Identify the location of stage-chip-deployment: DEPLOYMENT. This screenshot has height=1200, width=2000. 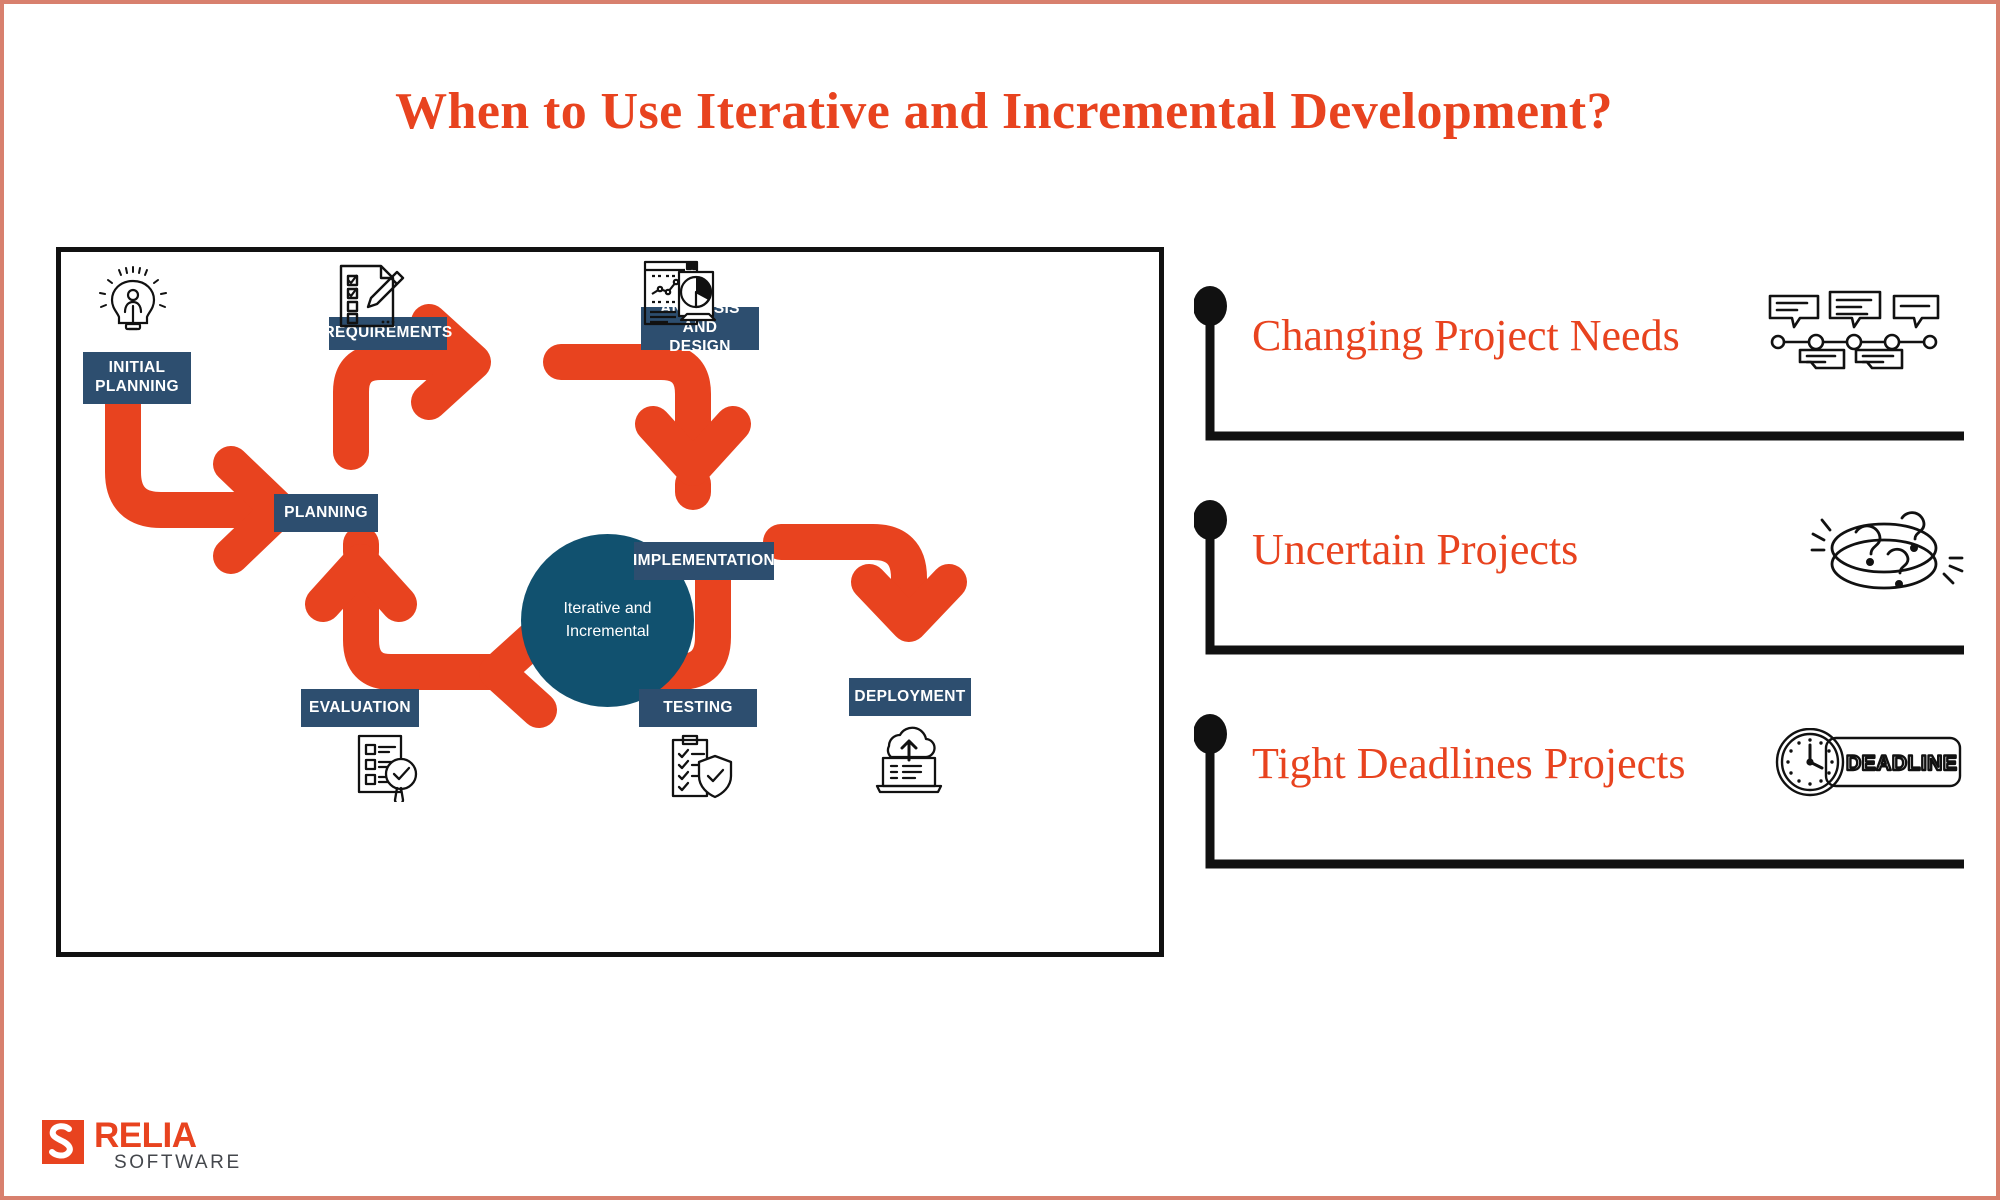
(910, 697).